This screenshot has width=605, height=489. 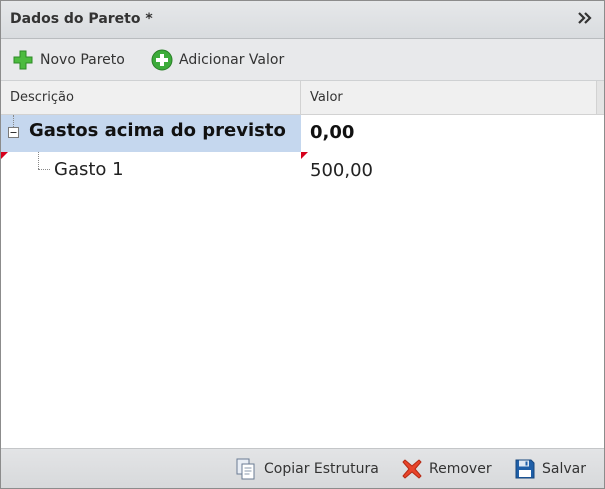 What do you see at coordinates (600, 97) in the screenshot?
I see `header-scrollbar-spacer` at bounding box center [600, 97].